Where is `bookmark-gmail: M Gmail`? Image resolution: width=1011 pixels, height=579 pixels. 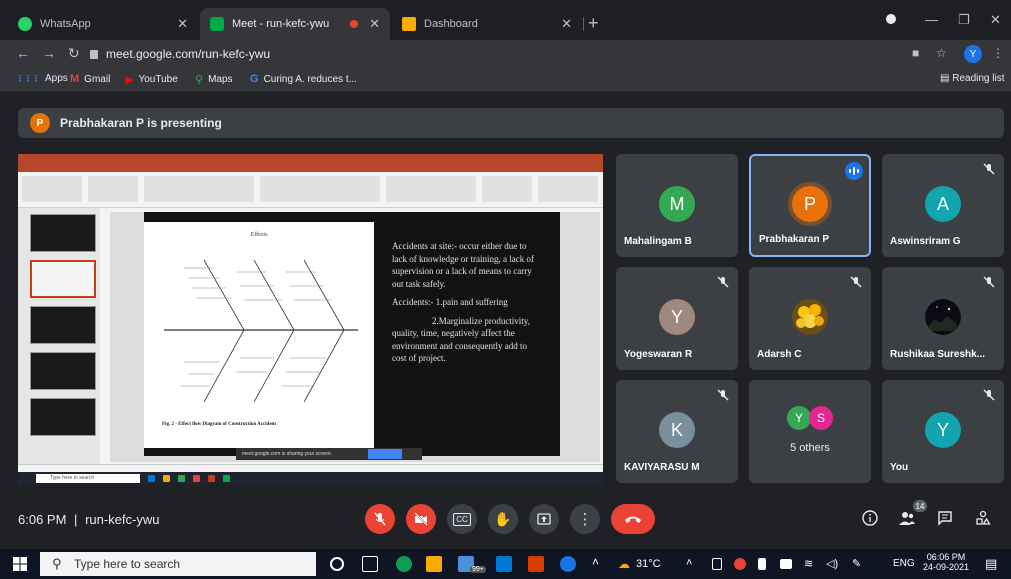 bookmark-gmail: M Gmail is located at coordinates (90, 79).